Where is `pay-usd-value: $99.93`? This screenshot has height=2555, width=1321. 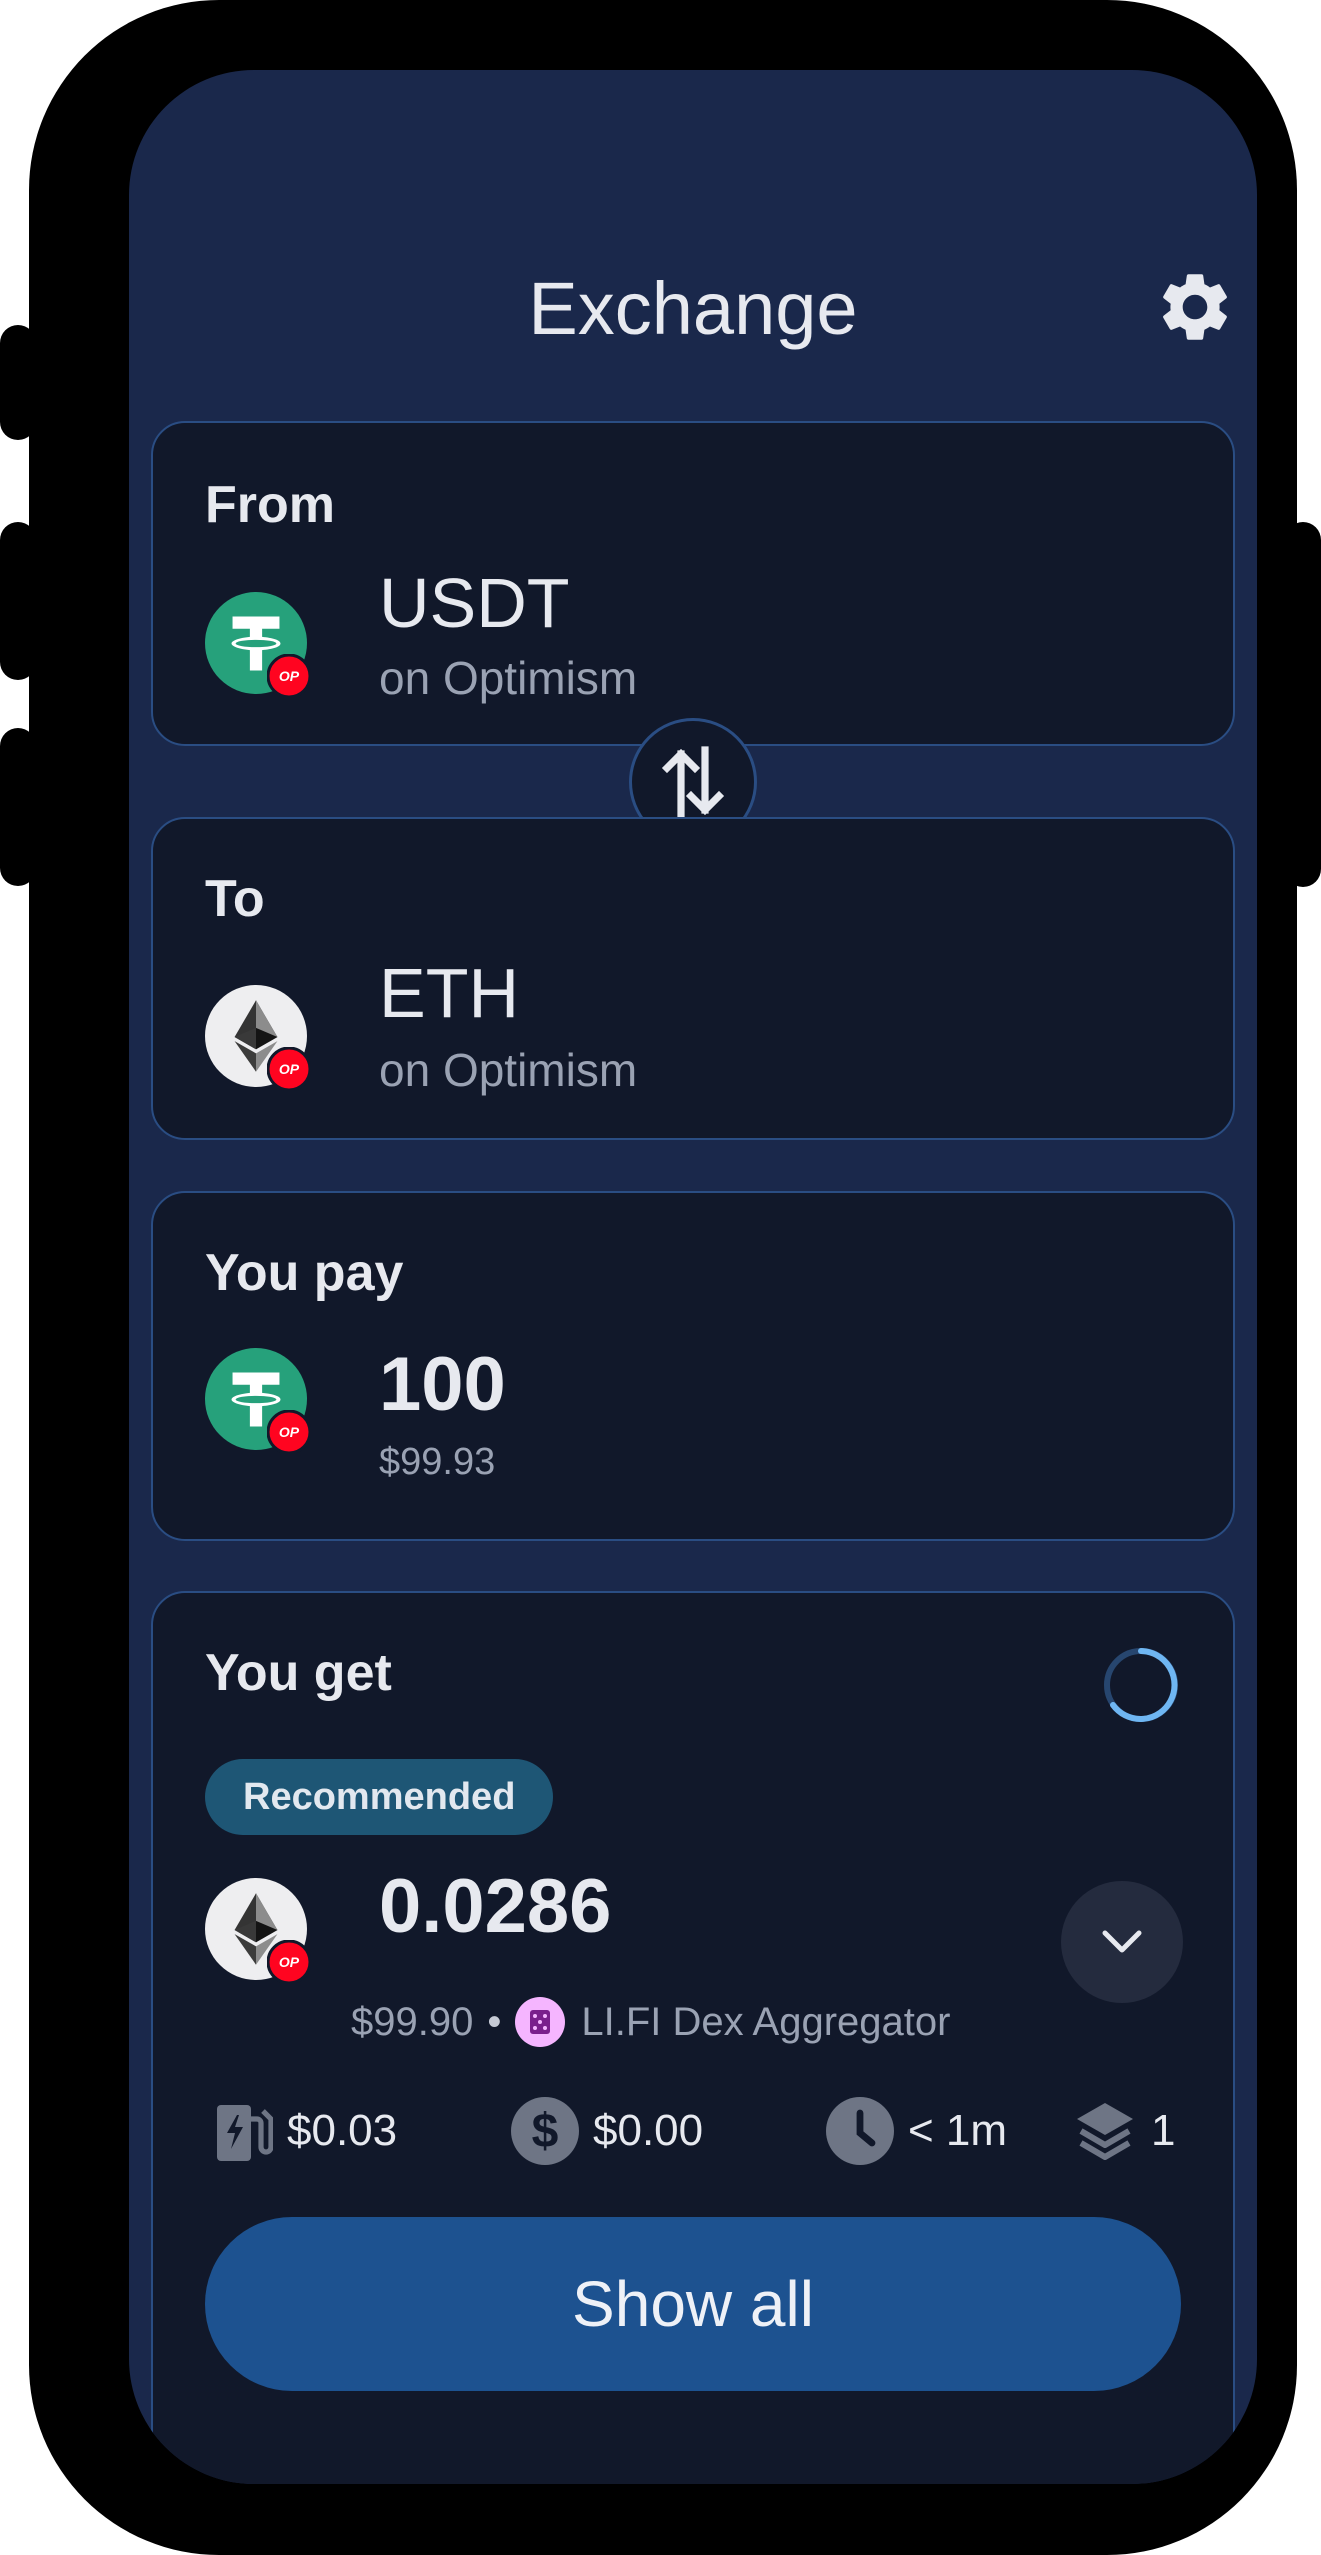
pay-usd-value: $99.93 is located at coordinates (437, 1462).